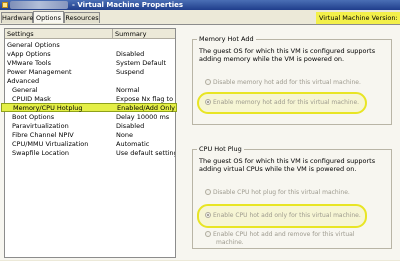 This screenshot has height=261, width=400. What do you see at coordinates (17, 17) in the screenshot?
I see `tab-hardware: Hardware` at bounding box center [17, 17].